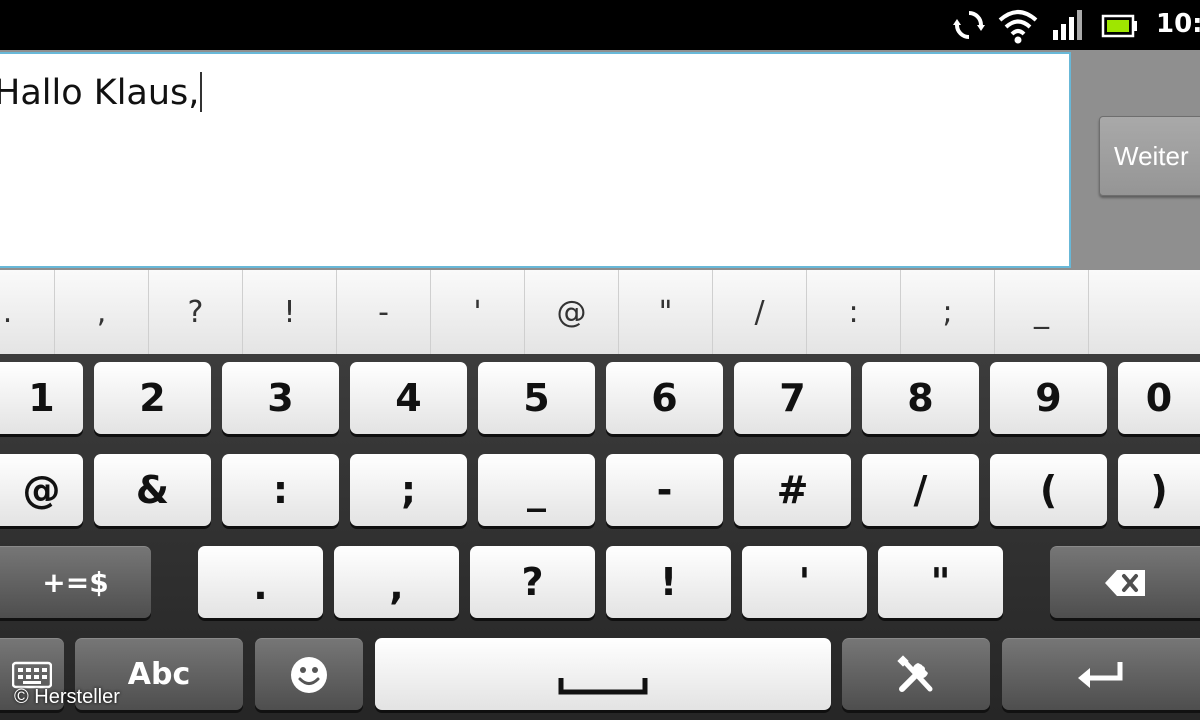  I want to click on settings-key, so click(916, 674).